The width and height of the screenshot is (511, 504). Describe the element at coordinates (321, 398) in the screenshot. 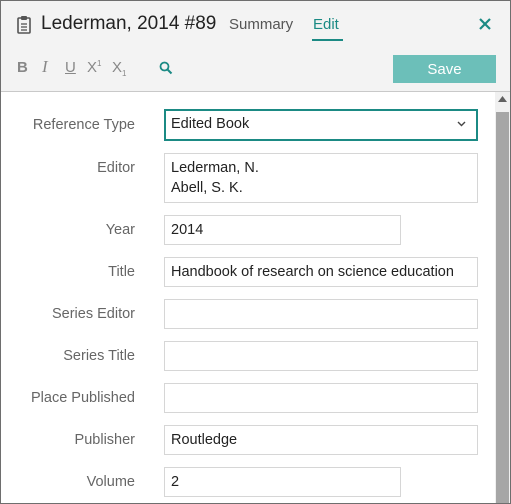

I see `place-published-field` at that location.